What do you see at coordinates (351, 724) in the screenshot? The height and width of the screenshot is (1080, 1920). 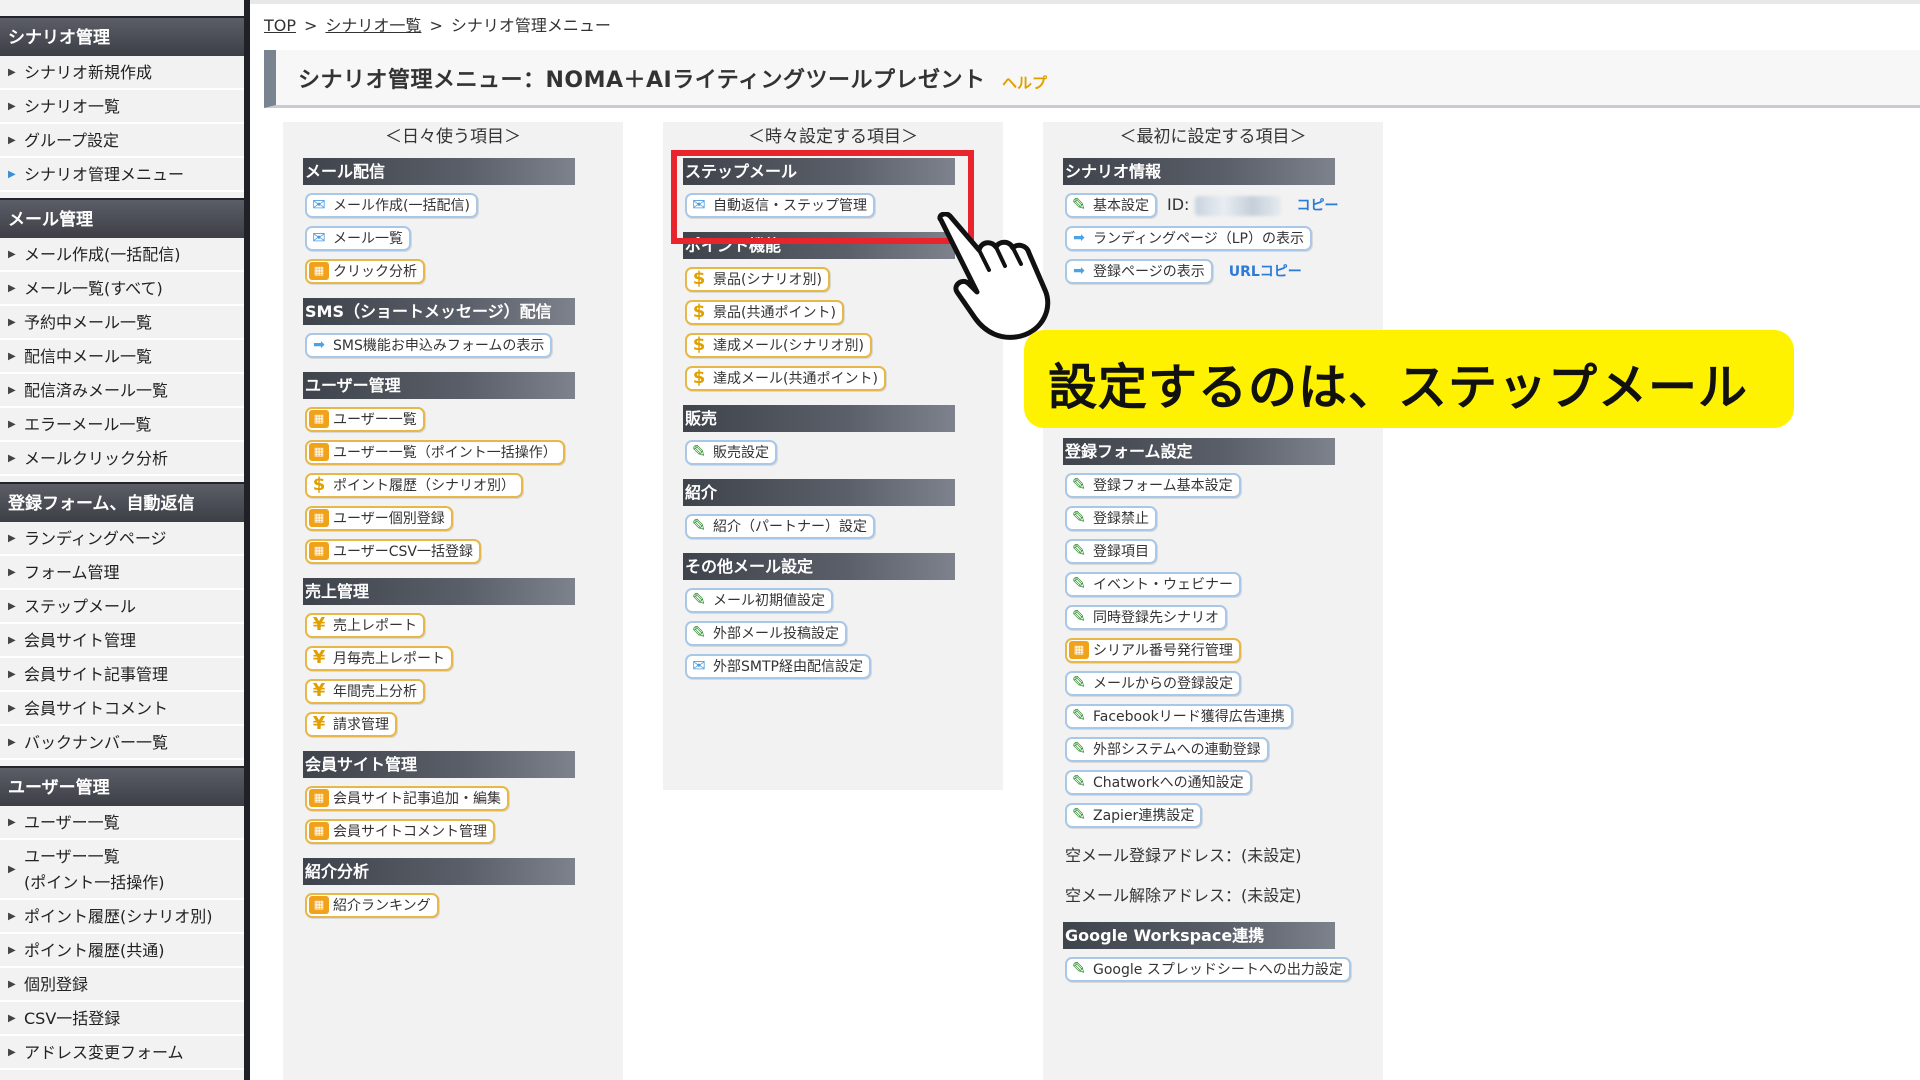 I see `link-billing: ¥ 請求管理` at bounding box center [351, 724].